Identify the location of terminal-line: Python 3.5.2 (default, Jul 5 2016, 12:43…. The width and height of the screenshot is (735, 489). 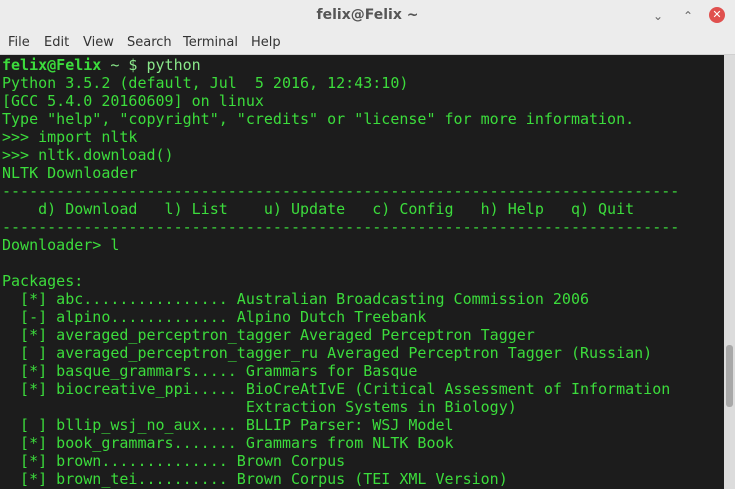
(205, 83).